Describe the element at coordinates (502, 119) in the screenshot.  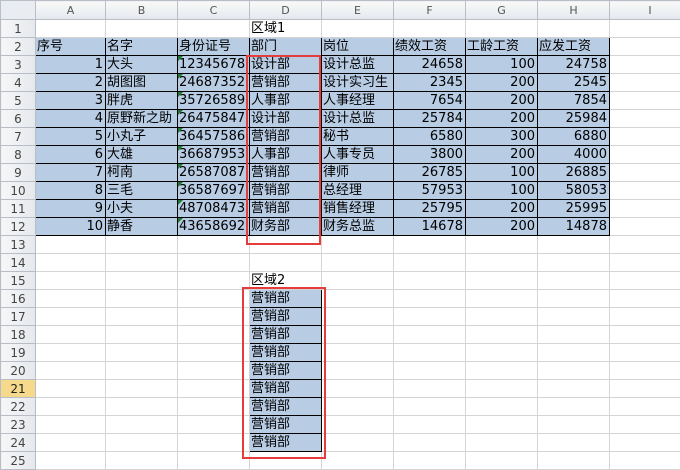
I see `cell-g6: 200` at that location.